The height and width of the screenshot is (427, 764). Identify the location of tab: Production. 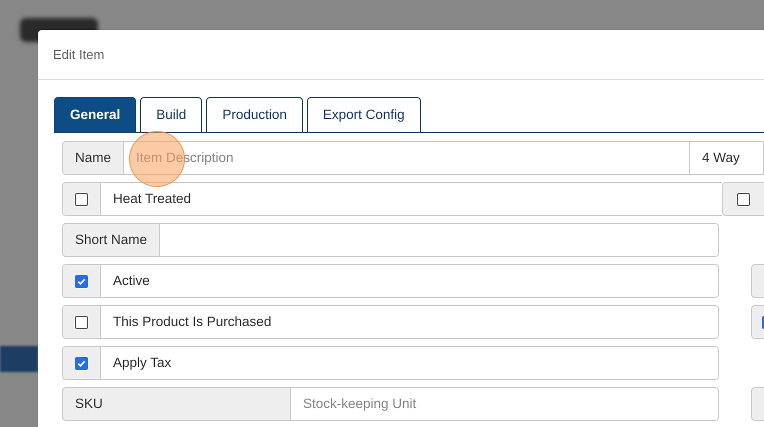
(254, 114).